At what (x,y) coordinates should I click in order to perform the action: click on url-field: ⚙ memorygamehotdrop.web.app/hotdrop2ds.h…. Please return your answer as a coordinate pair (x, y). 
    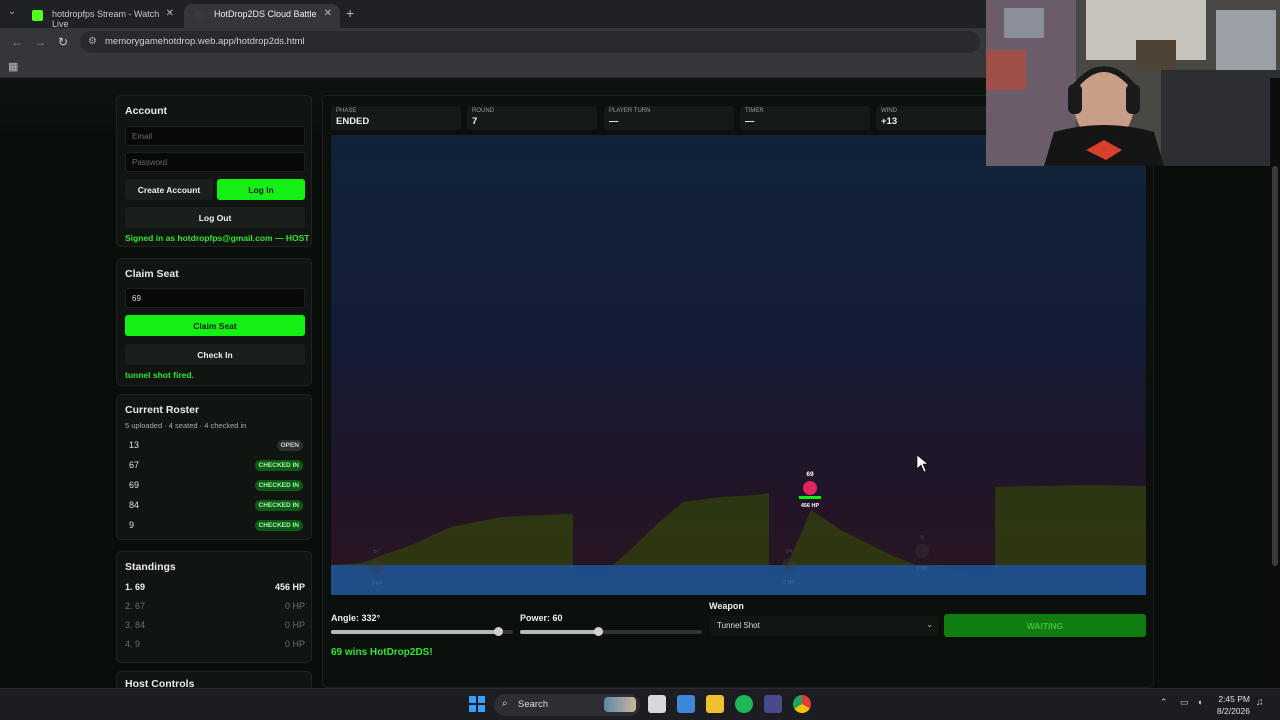
    Looking at the image, I should click on (530, 42).